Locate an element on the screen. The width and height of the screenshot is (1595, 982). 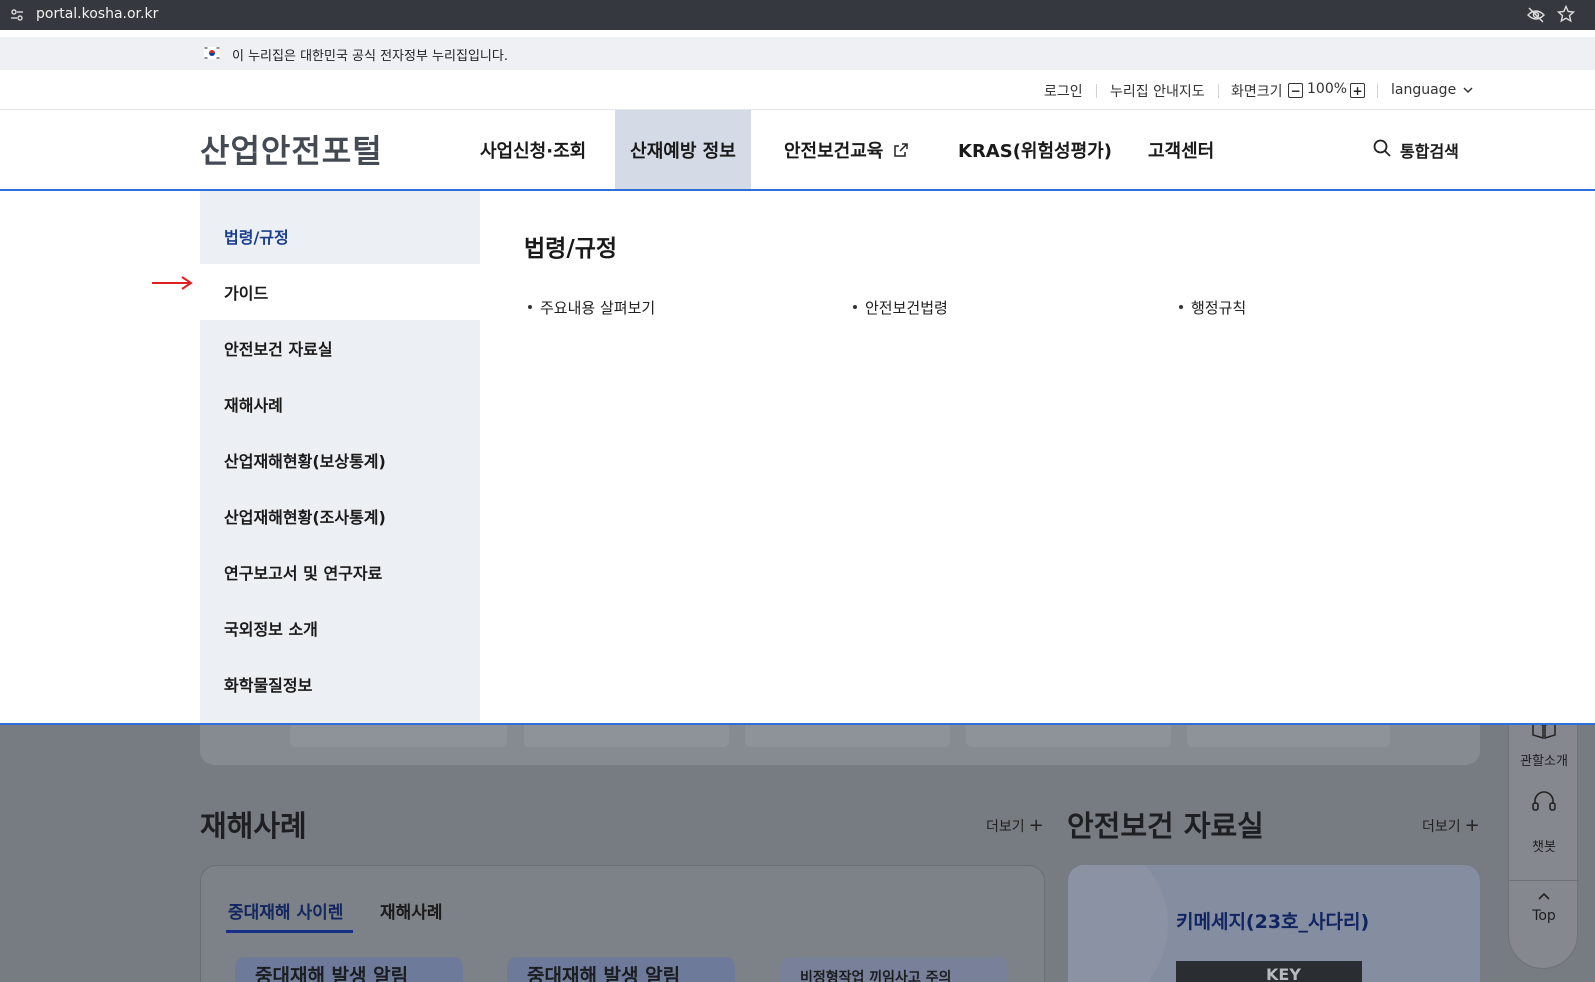
zoom-label: 화면크기 is located at coordinates (1257, 92).